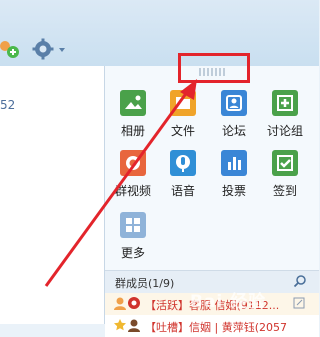 The image size is (320, 337). I want to click on watermark: Bai 经验, so click(228, 302).